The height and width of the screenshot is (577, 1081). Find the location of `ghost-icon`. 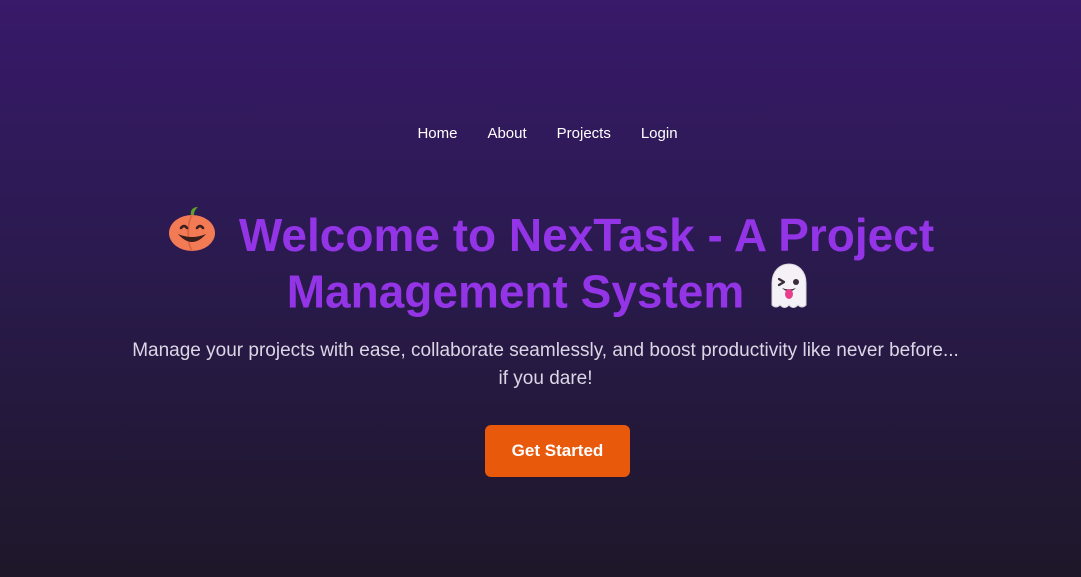

ghost-icon is located at coordinates (789, 290).